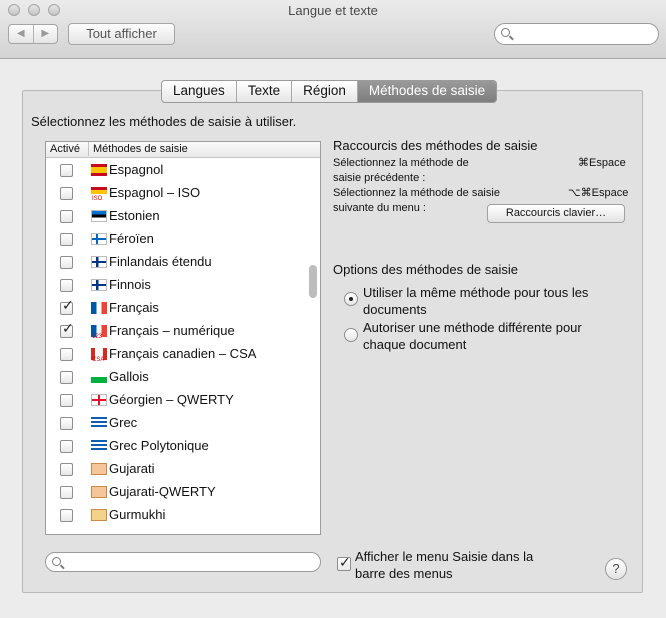  Describe the element at coordinates (172, 330) in the screenshot. I see `method-label: Français – numérique` at that location.